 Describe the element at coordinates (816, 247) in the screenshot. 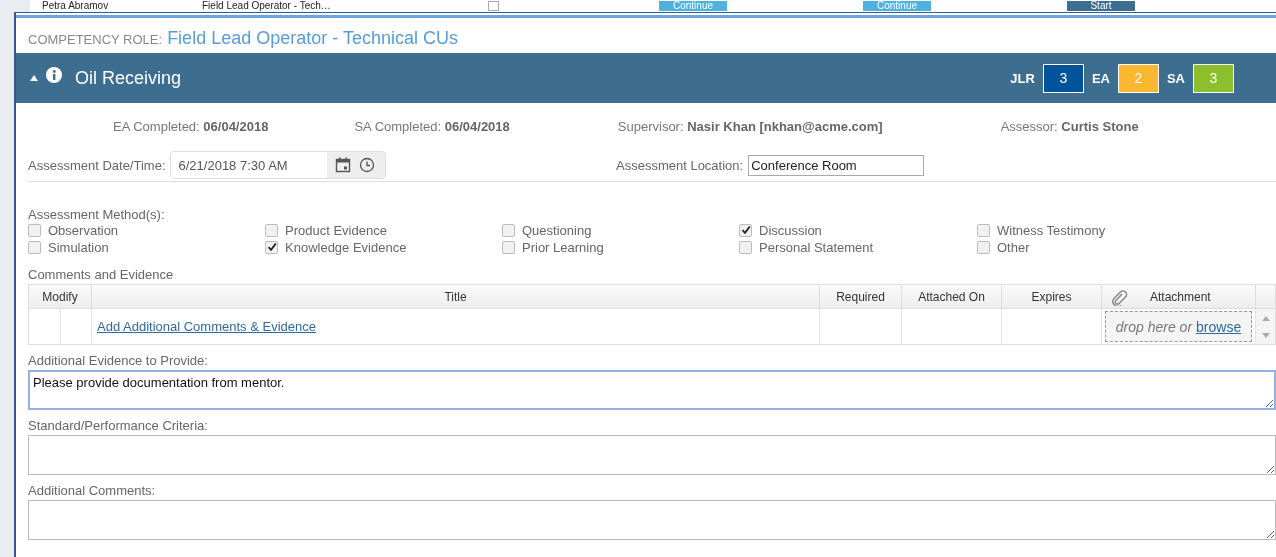

I see `checkbox-label: Personal Statement` at that location.